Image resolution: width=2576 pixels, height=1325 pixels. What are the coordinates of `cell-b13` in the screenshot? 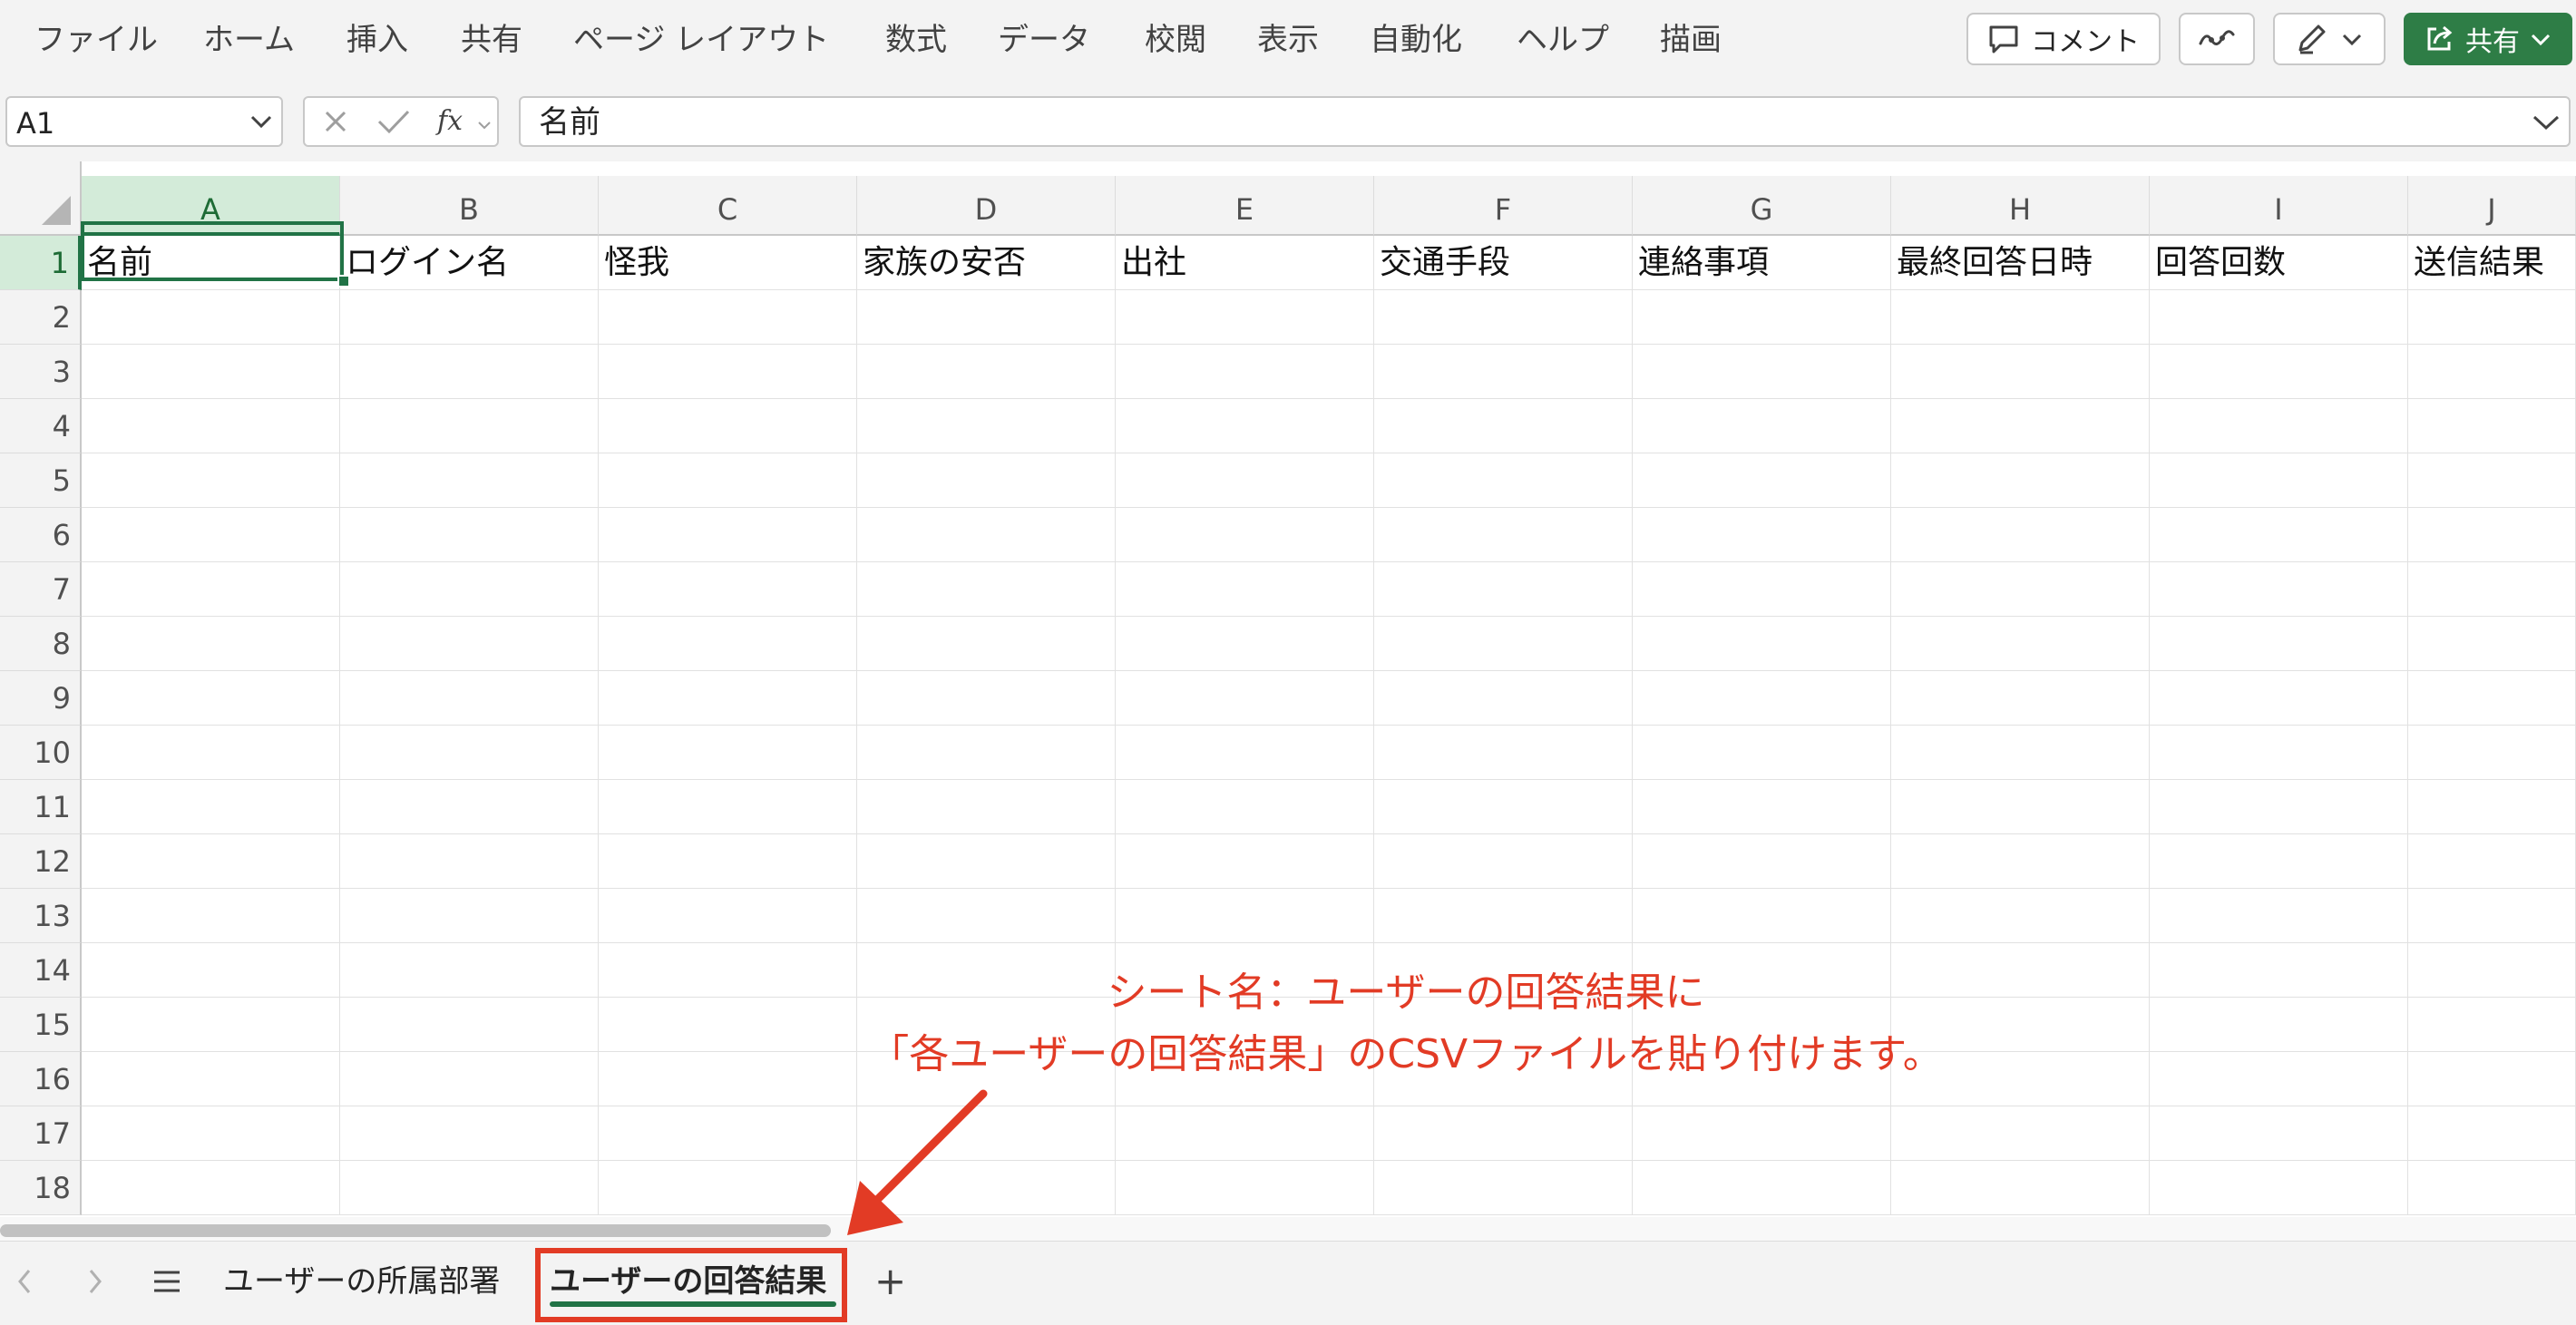 It's located at (469, 916).